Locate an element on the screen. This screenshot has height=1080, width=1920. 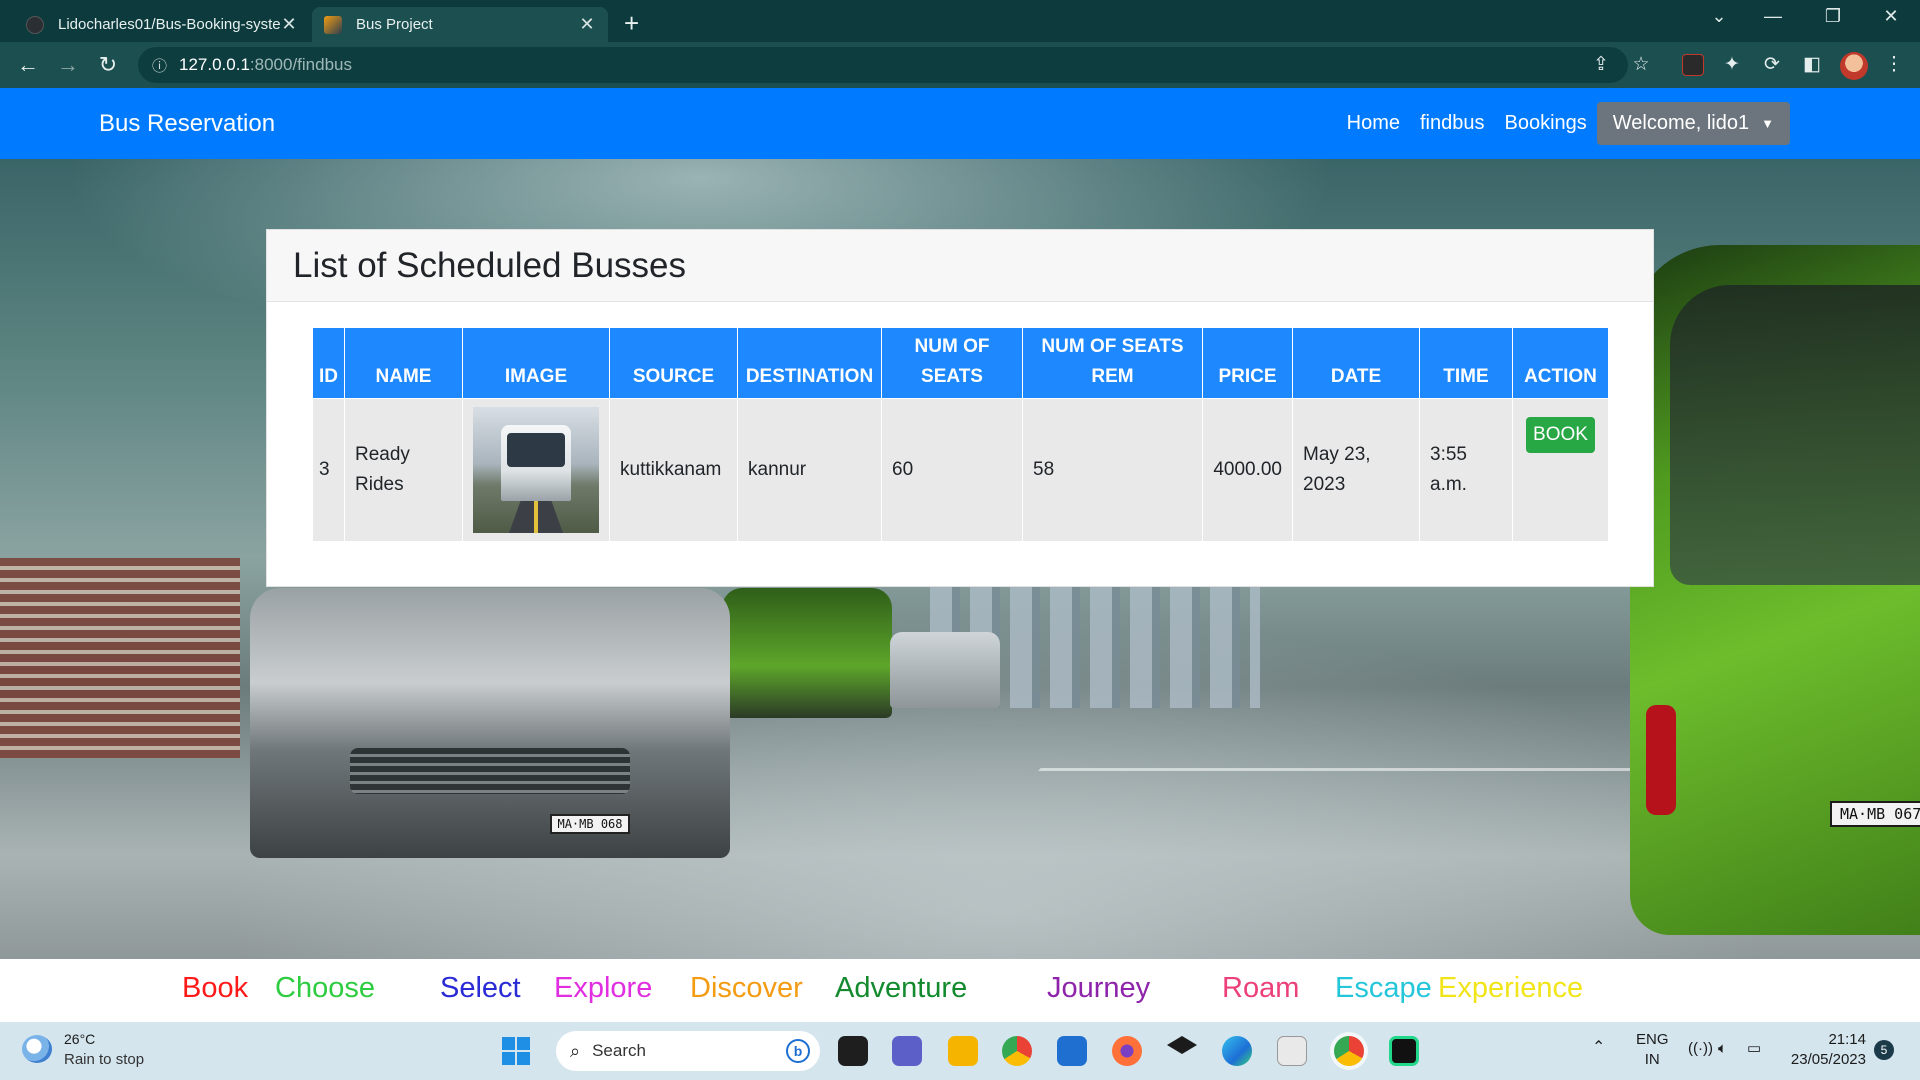
windows-start-icon is located at coordinates (516, 1051).